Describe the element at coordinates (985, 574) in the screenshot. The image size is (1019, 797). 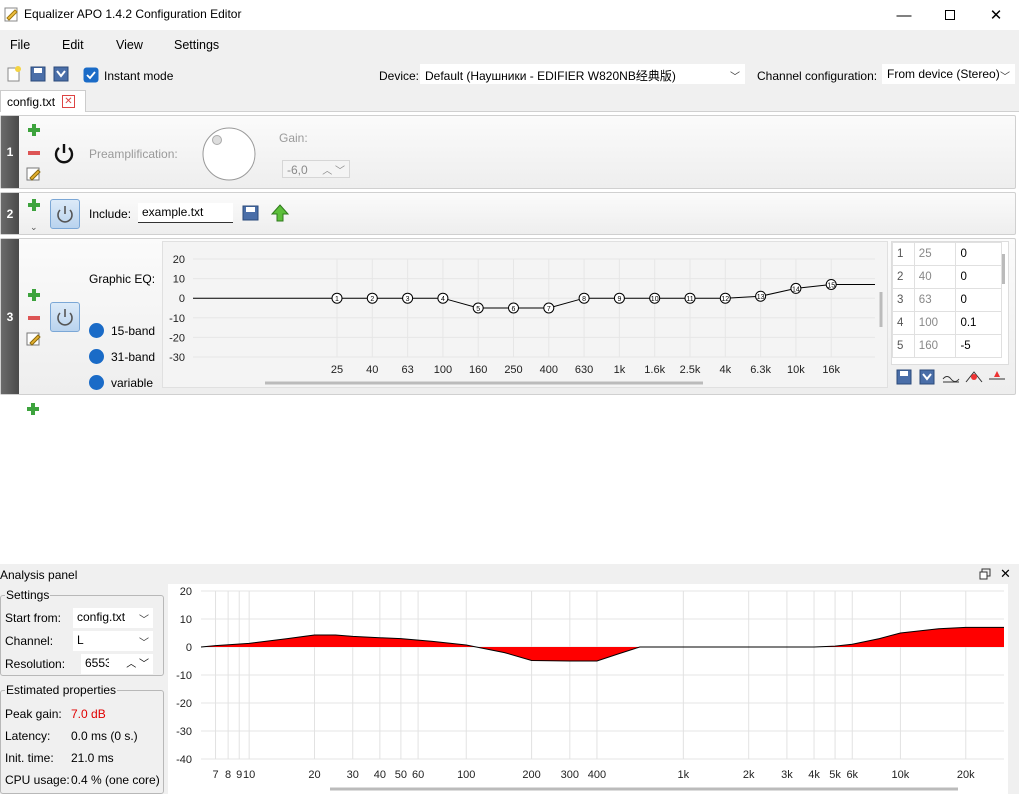
I see `float-panel-icon` at that location.